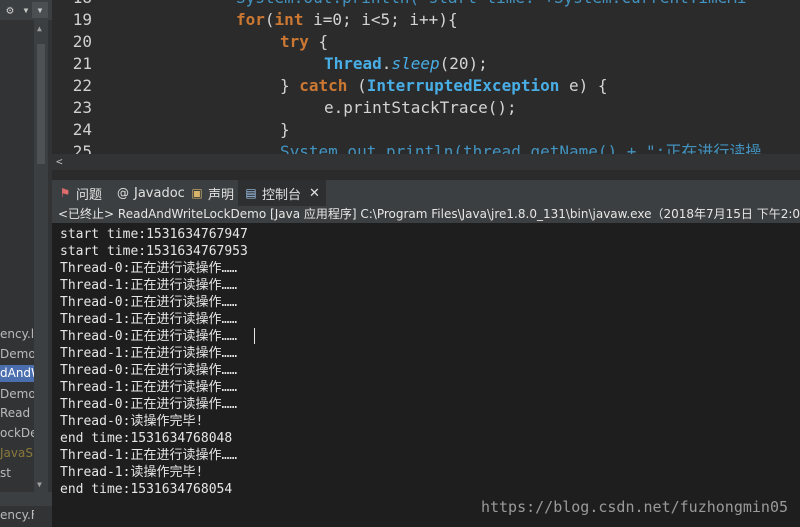  What do you see at coordinates (89, 195) in the screenshot?
I see `tab-label: 问题` at bounding box center [89, 195].